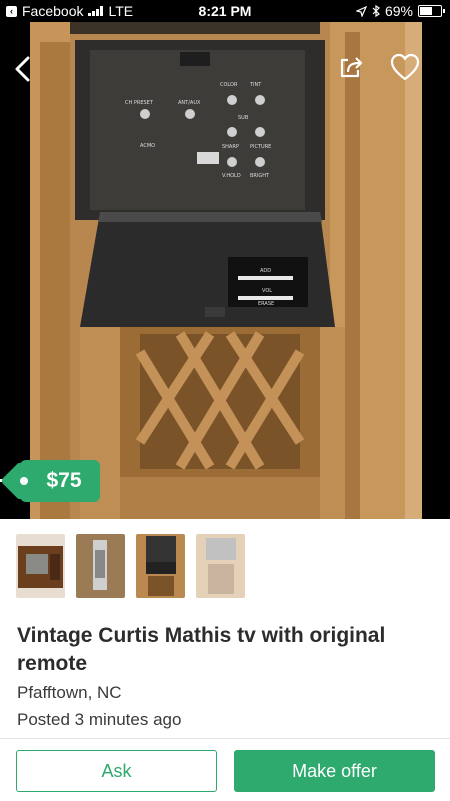 The image size is (450, 801). Describe the element at coordinates (69, 692) in the screenshot. I see `listing-location: Pfafftown, NC` at that location.